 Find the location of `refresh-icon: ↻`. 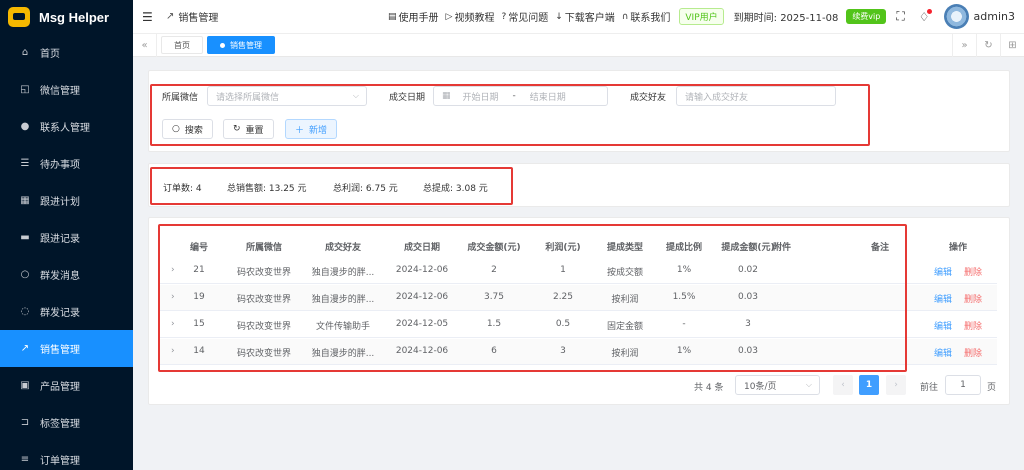

refresh-icon: ↻ is located at coordinates (988, 45).